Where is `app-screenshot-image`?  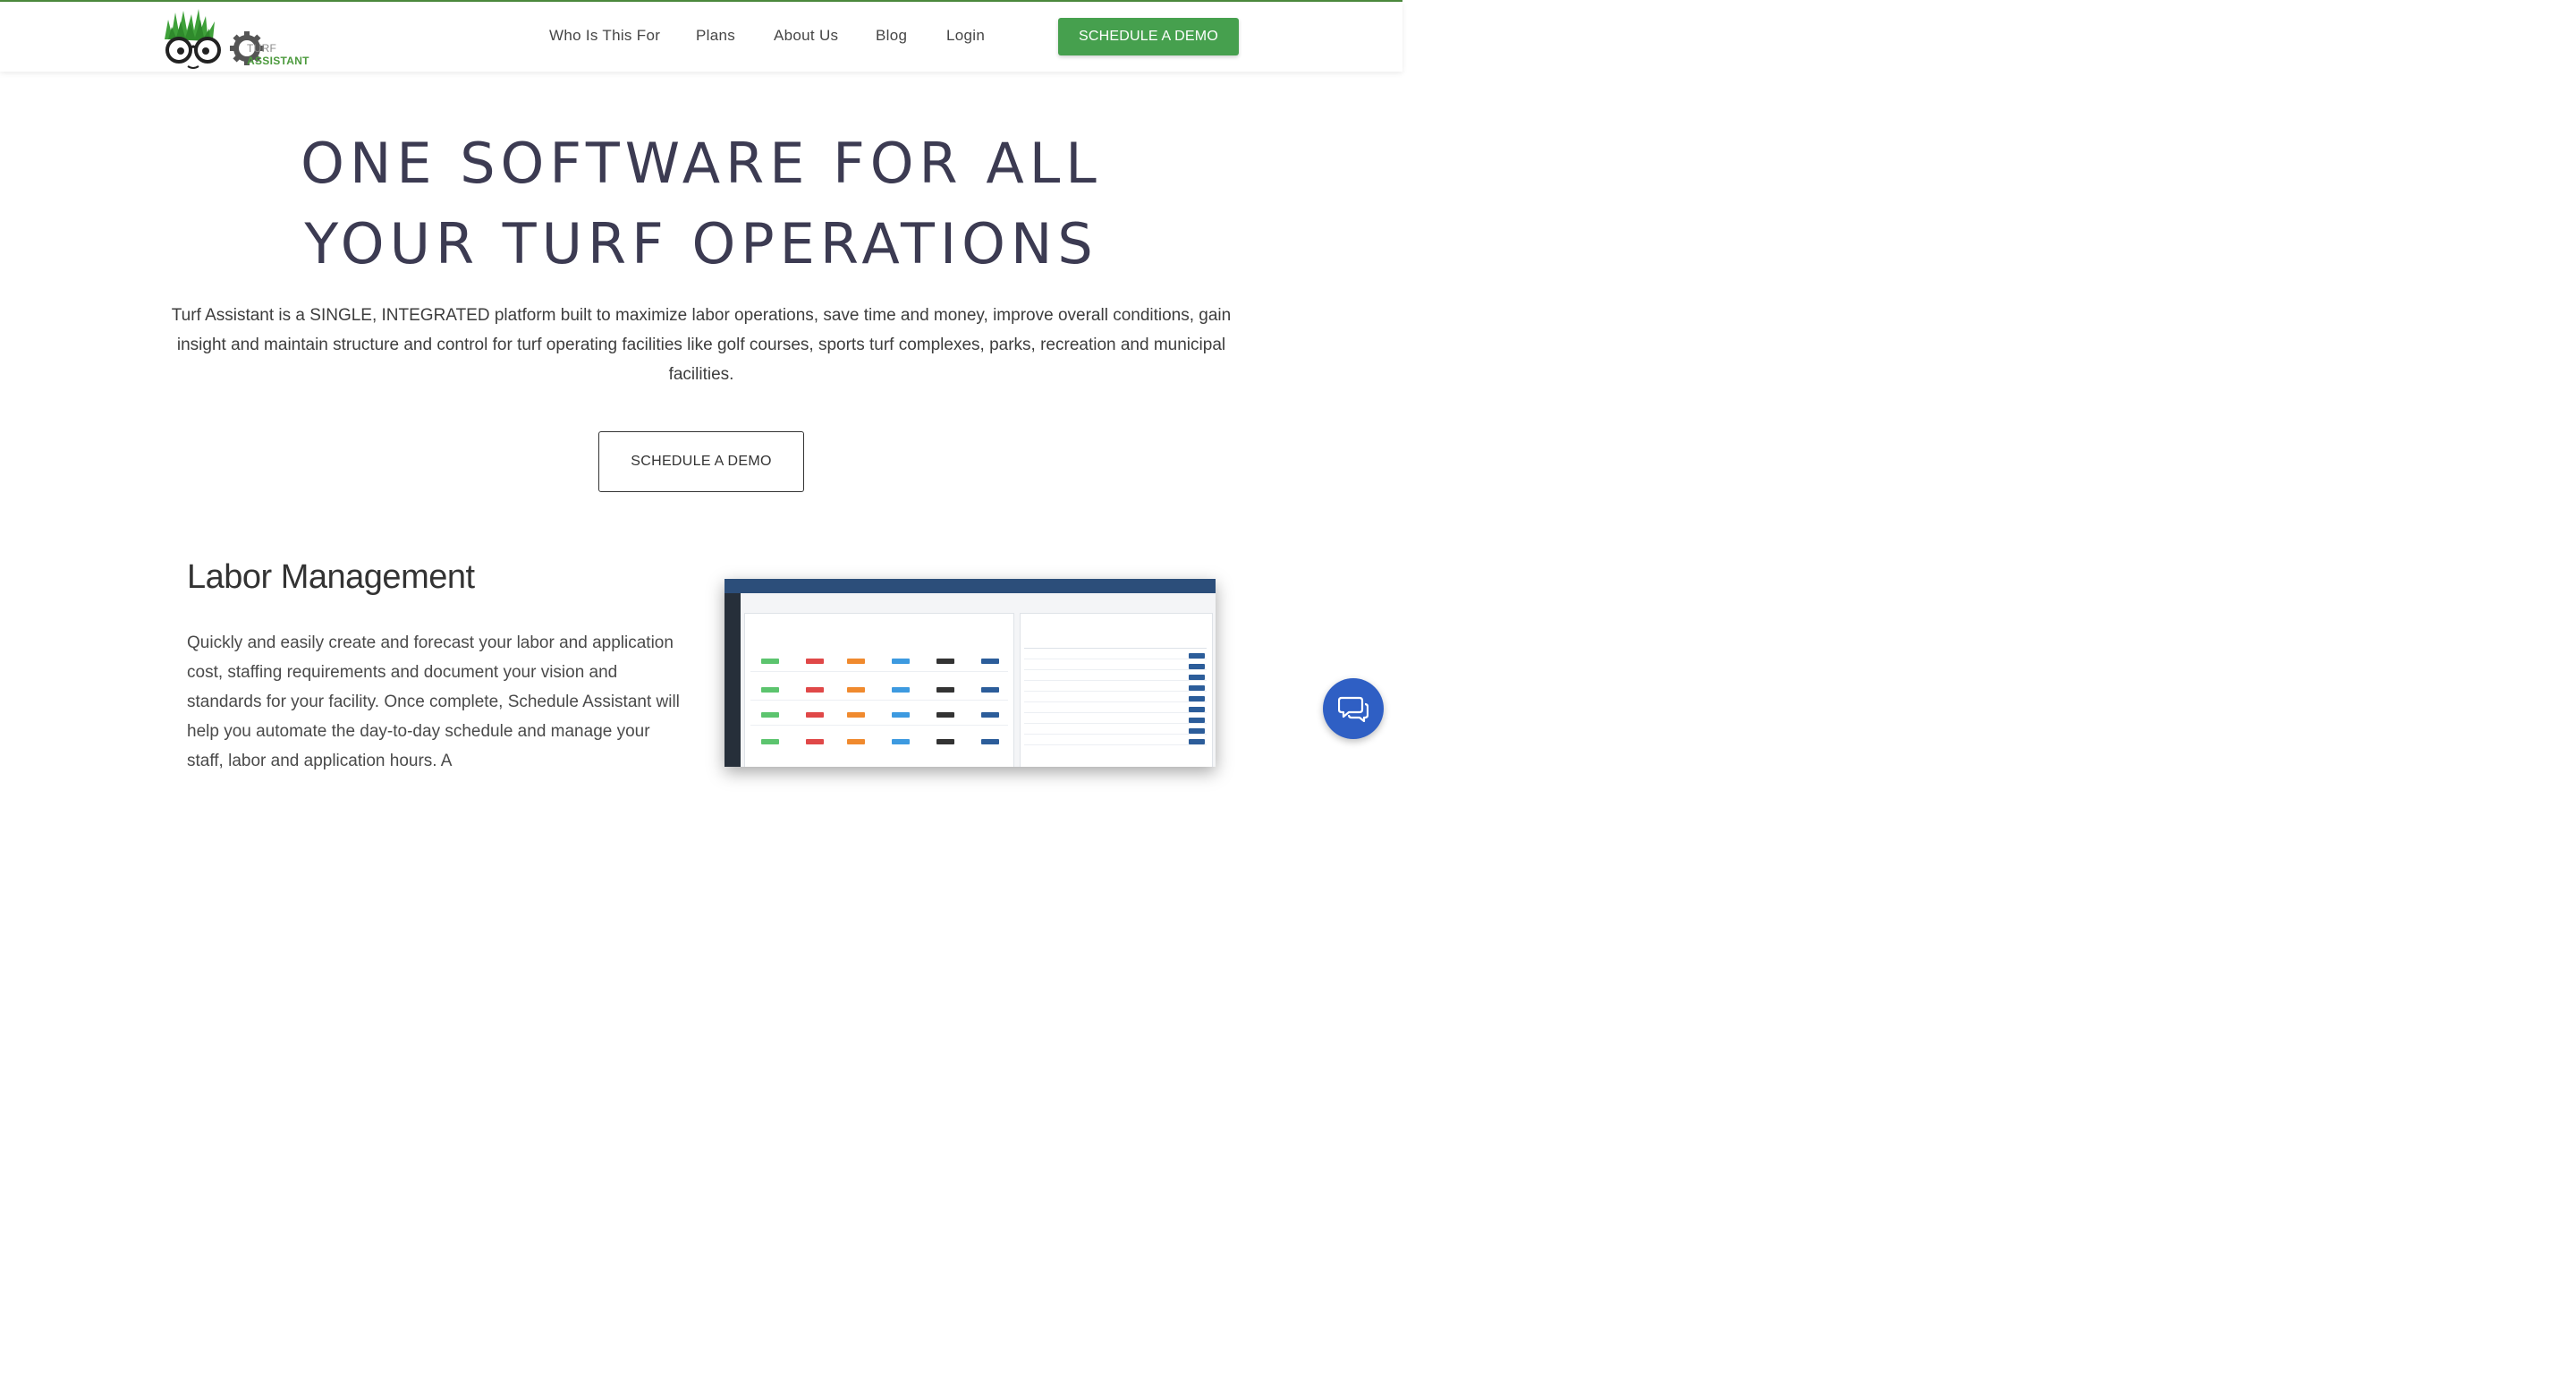
app-screenshot-image is located at coordinates (970, 673).